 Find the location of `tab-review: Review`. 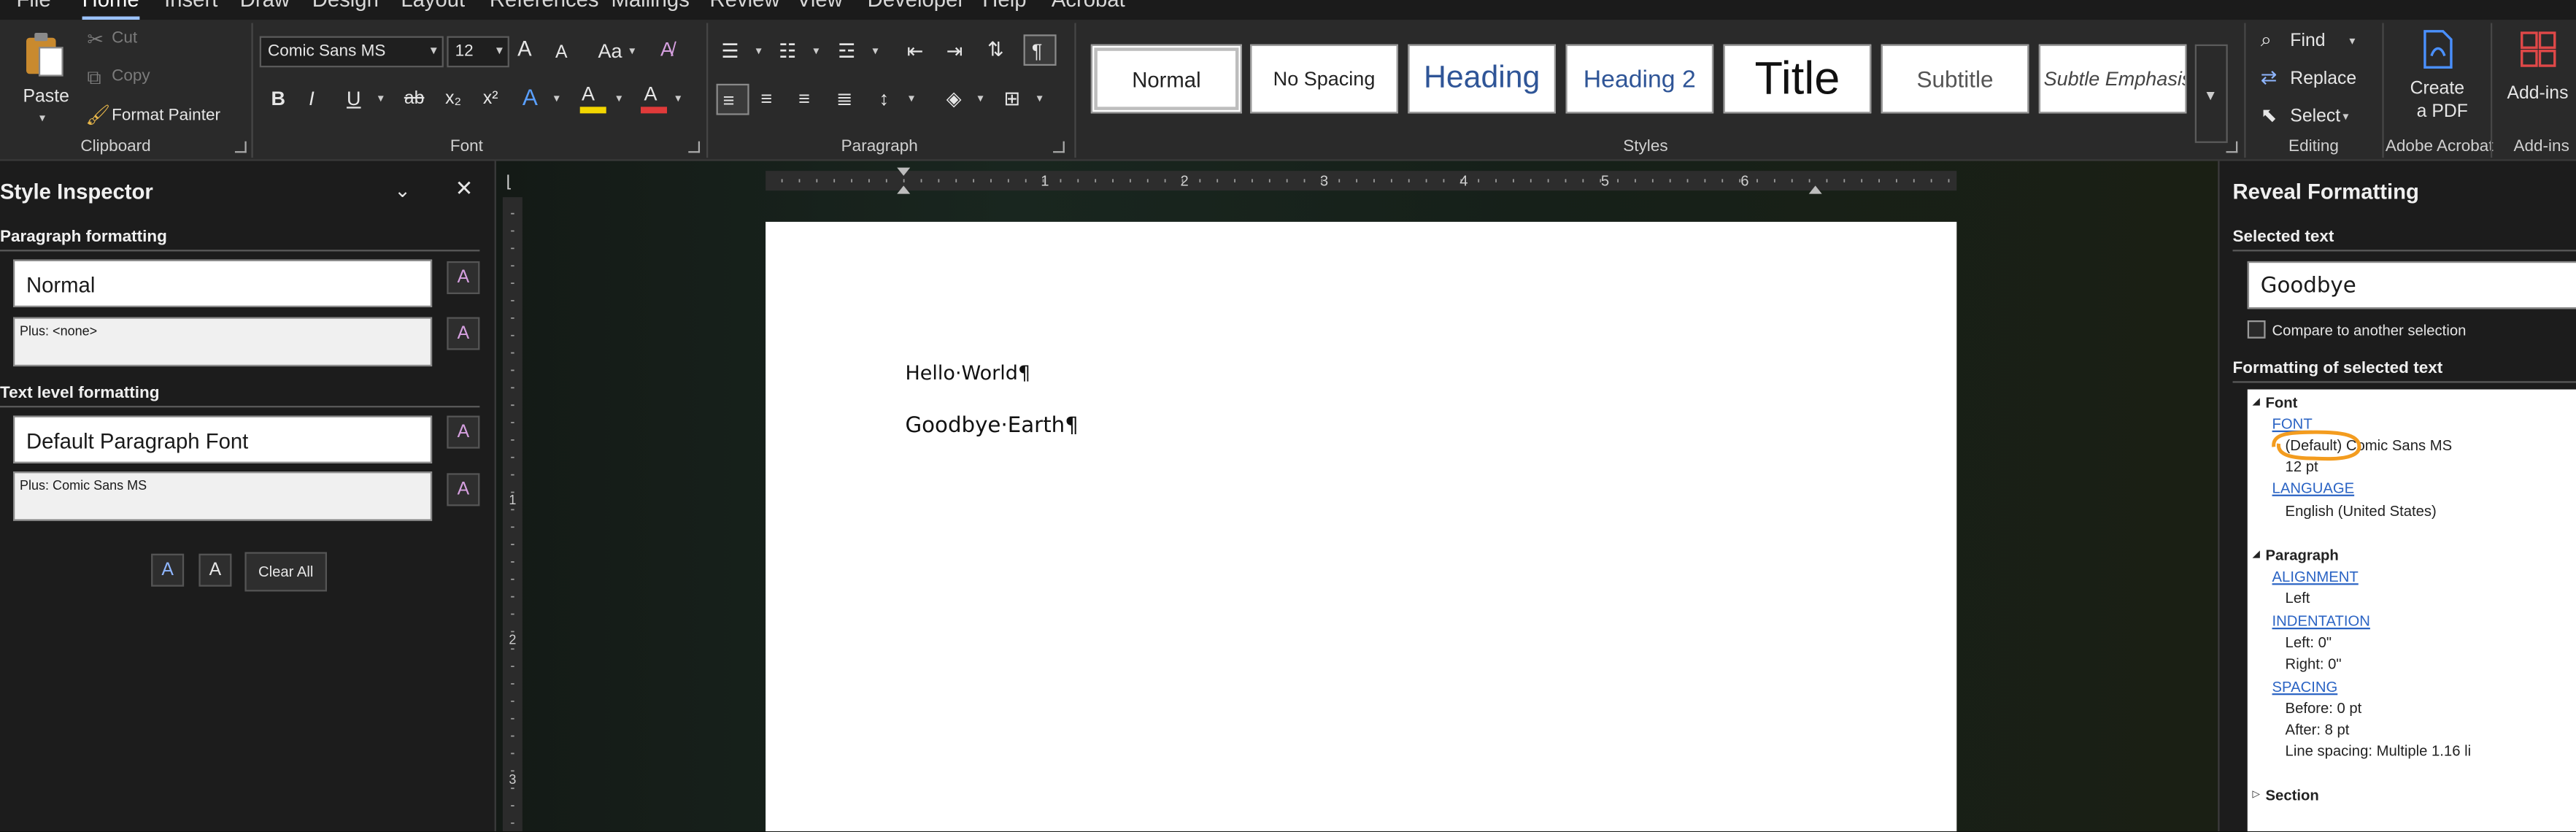

tab-review: Review is located at coordinates (745, 6).